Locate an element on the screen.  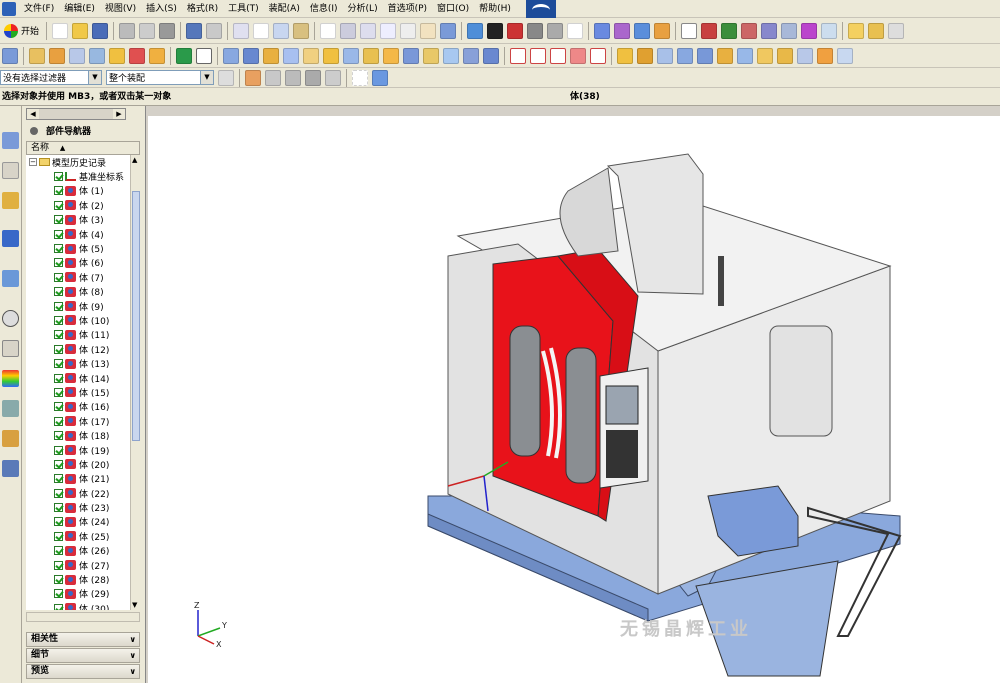
tree-node-body: 体 (27) is located at coordinates (78, 565).